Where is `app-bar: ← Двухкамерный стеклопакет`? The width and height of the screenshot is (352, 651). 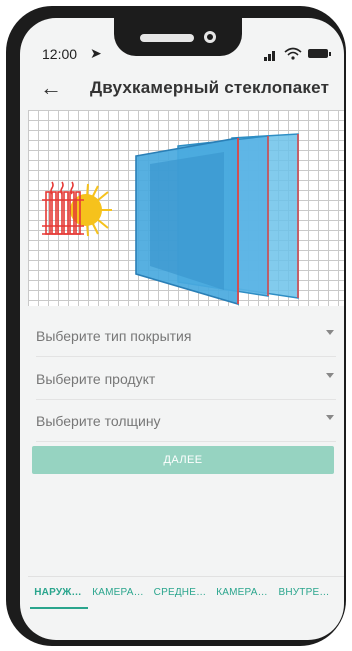 app-bar: ← Двухкамерный стеклопакет is located at coordinates (182, 89).